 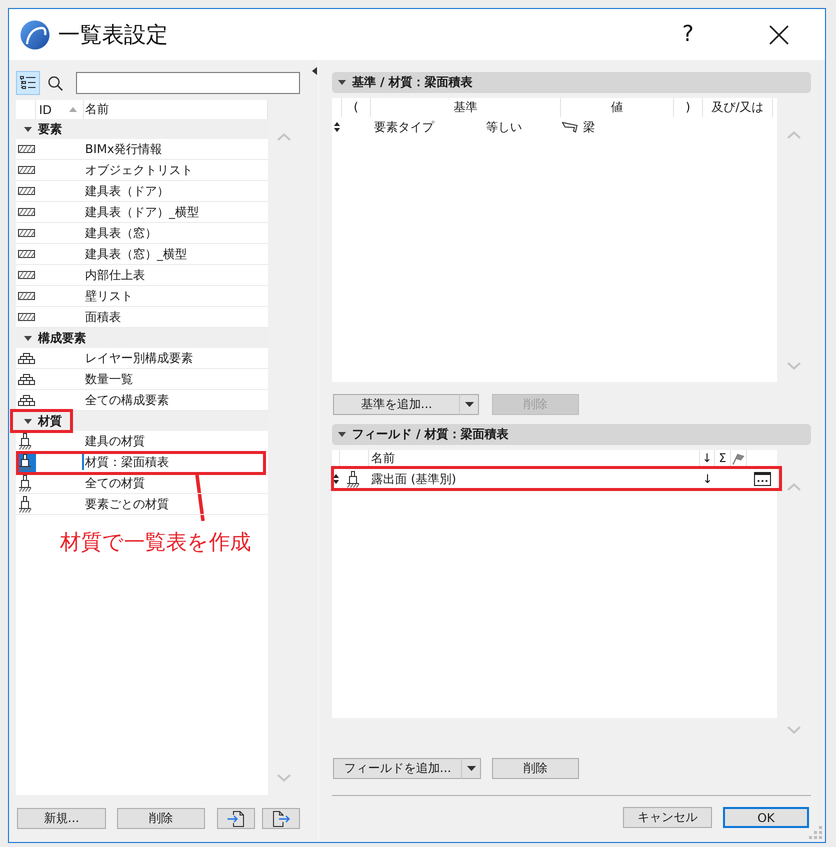 What do you see at coordinates (200, 498) in the screenshot?
I see `callout-line` at bounding box center [200, 498].